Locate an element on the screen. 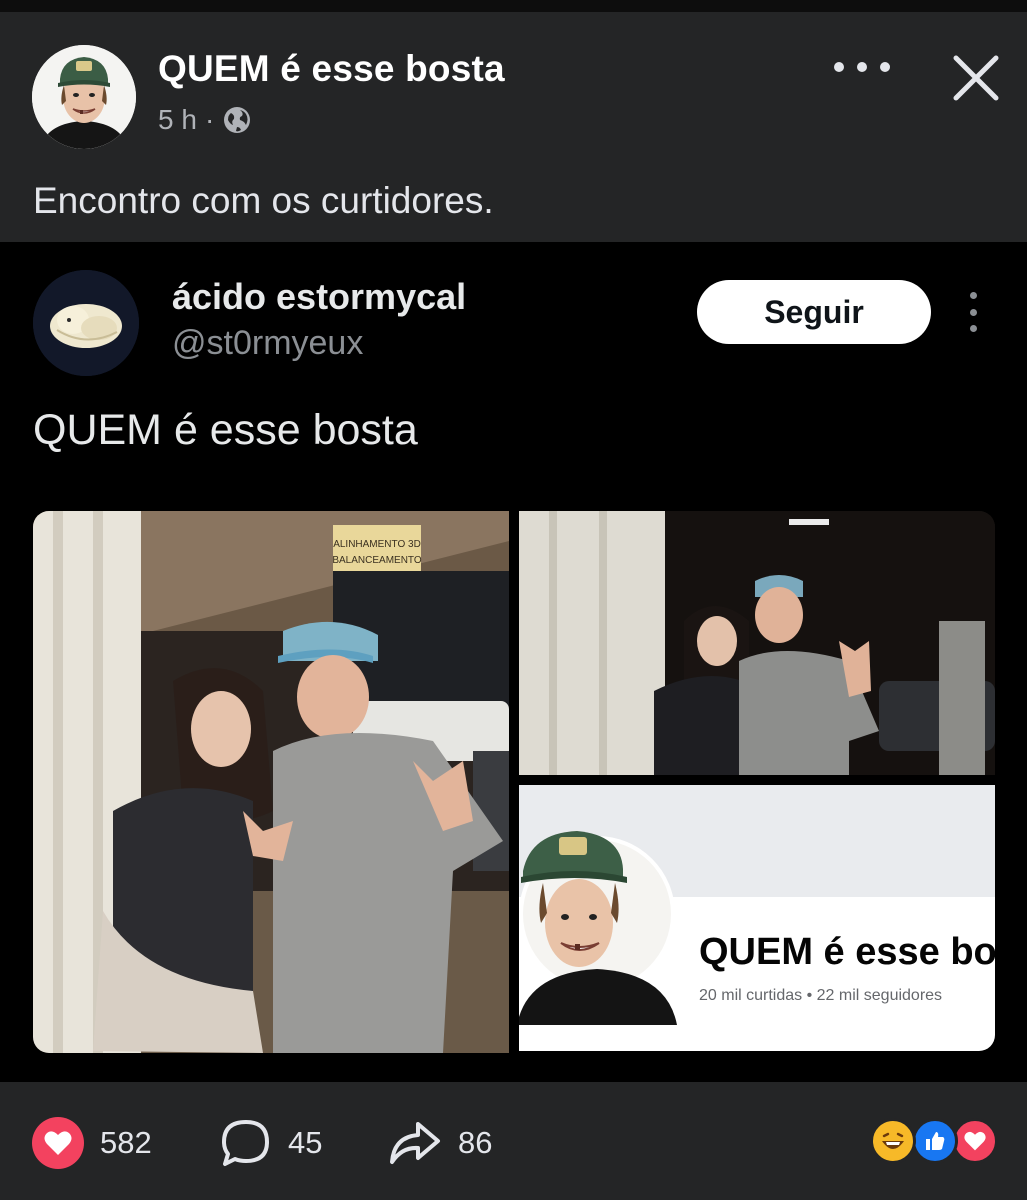 The height and width of the screenshot is (1200, 1027). comment-button: 45 is located at coordinates (271, 1143).